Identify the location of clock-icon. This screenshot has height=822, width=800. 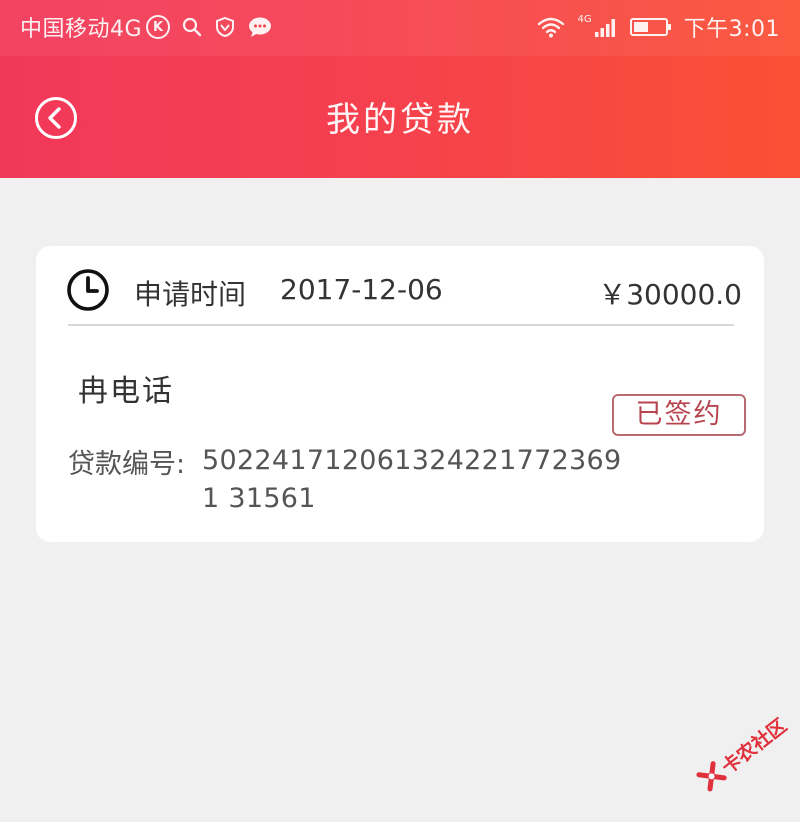
(88, 290).